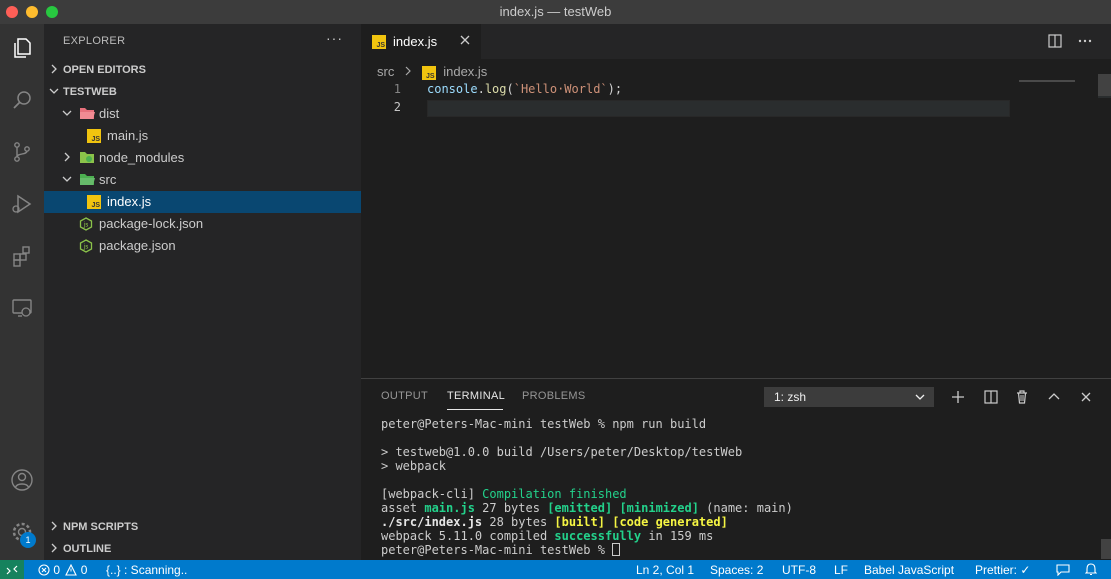 The height and width of the screenshot is (579, 1111). Describe the element at coordinates (385, 71) in the screenshot. I see `breadcrumb-folder: src` at that location.